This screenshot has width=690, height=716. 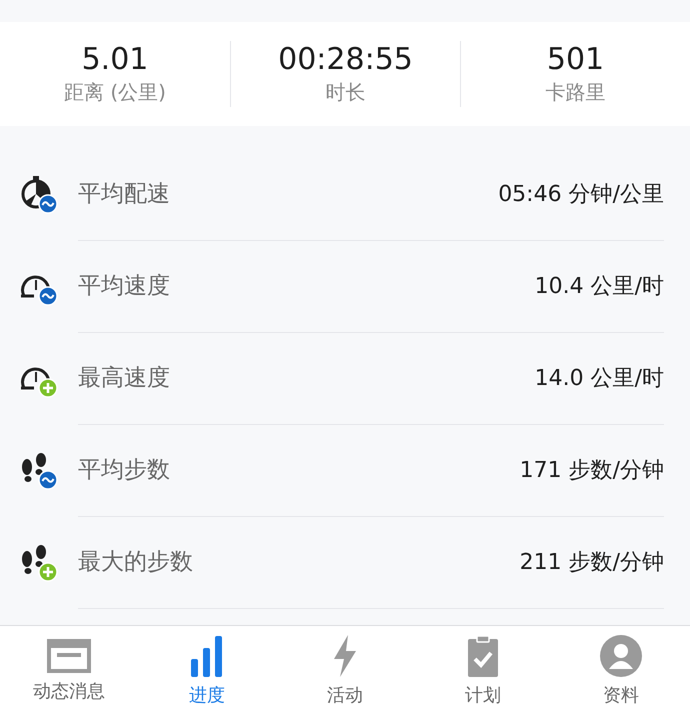 I want to click on metric-value: 171 步数/分钟, so click(x=592, y=470).